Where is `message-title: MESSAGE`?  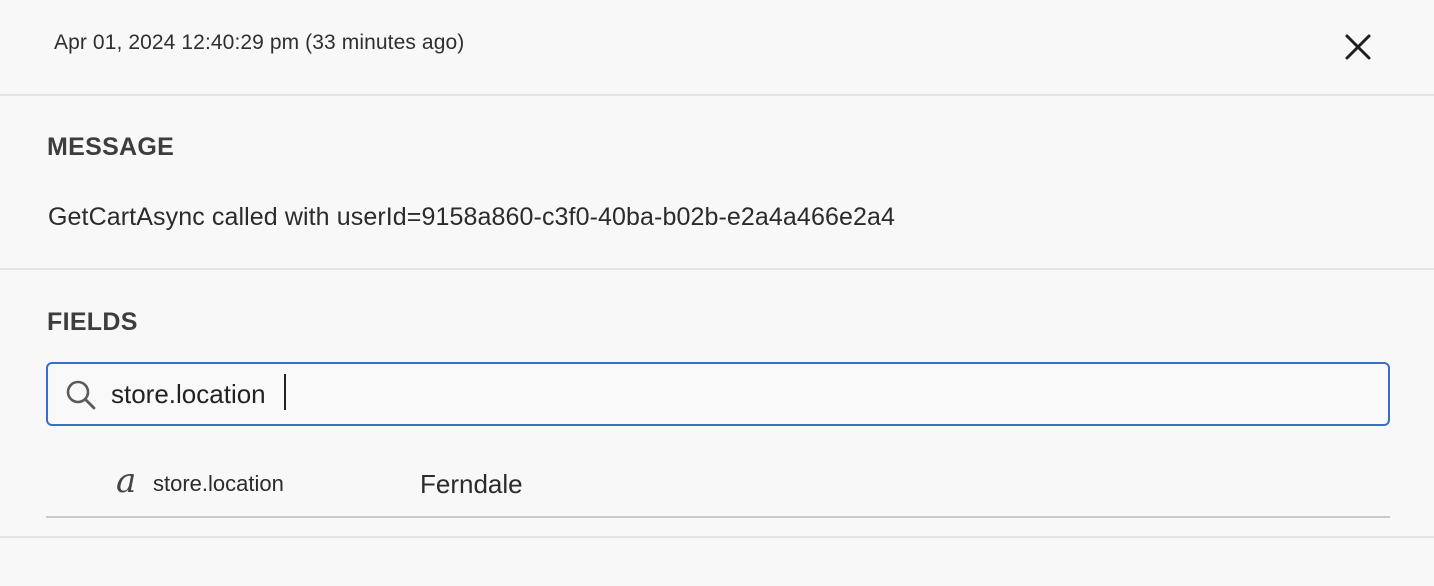 message-title: MESSAGE is located at coordinates (111, 147).